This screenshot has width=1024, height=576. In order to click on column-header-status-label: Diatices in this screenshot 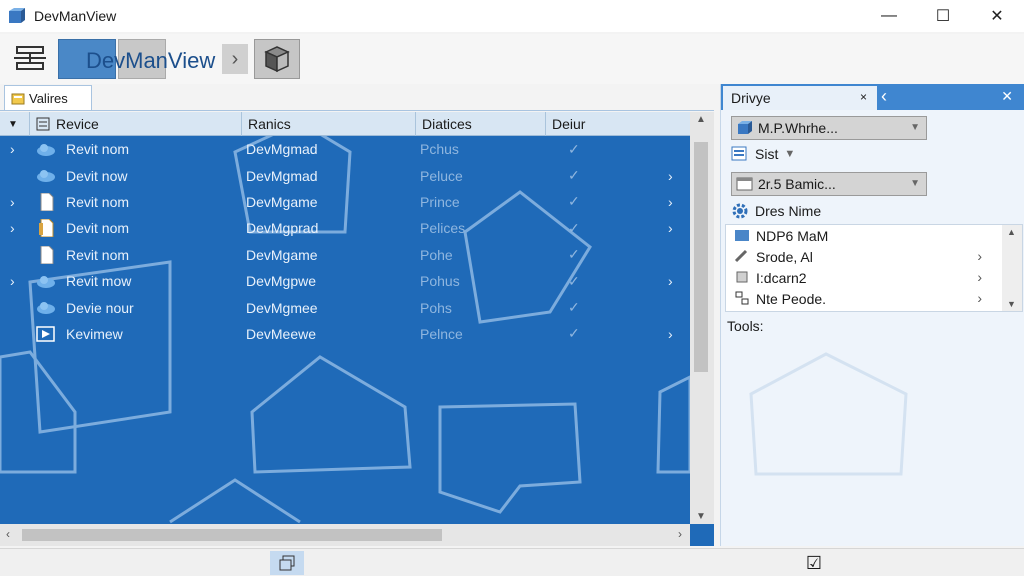, I will do `click(447, 124)`.